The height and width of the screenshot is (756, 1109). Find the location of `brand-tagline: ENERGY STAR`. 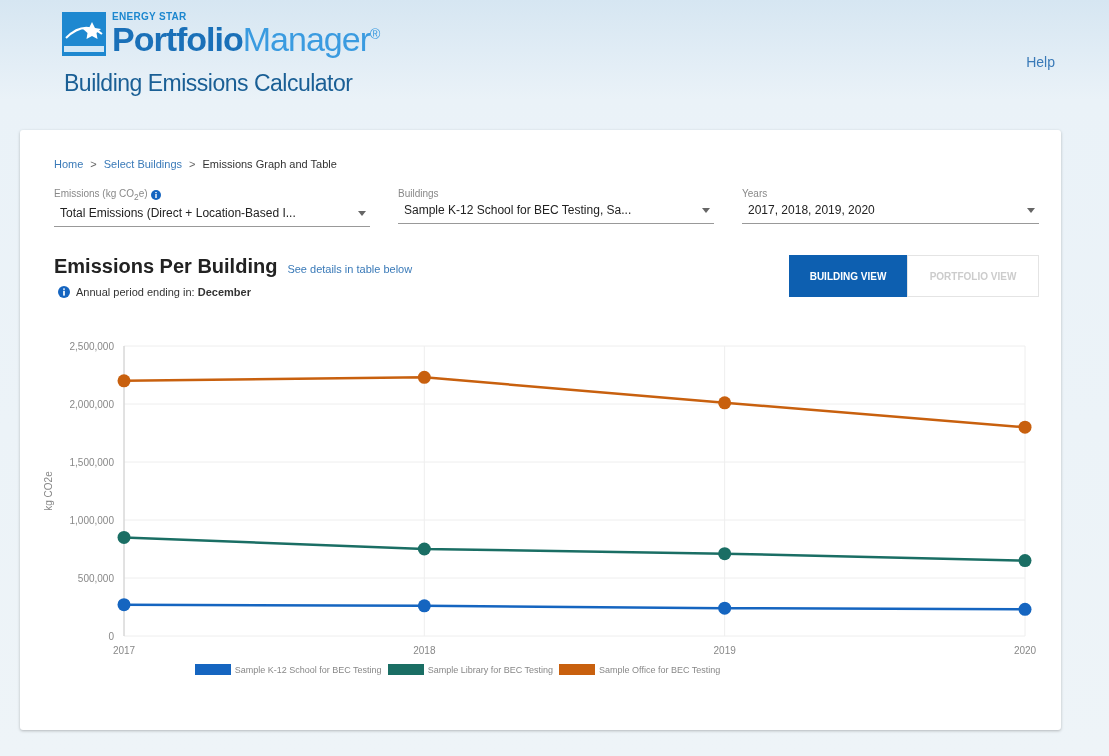

brand-tagline: ENERGY STAR is located at coordinates (150, 17).